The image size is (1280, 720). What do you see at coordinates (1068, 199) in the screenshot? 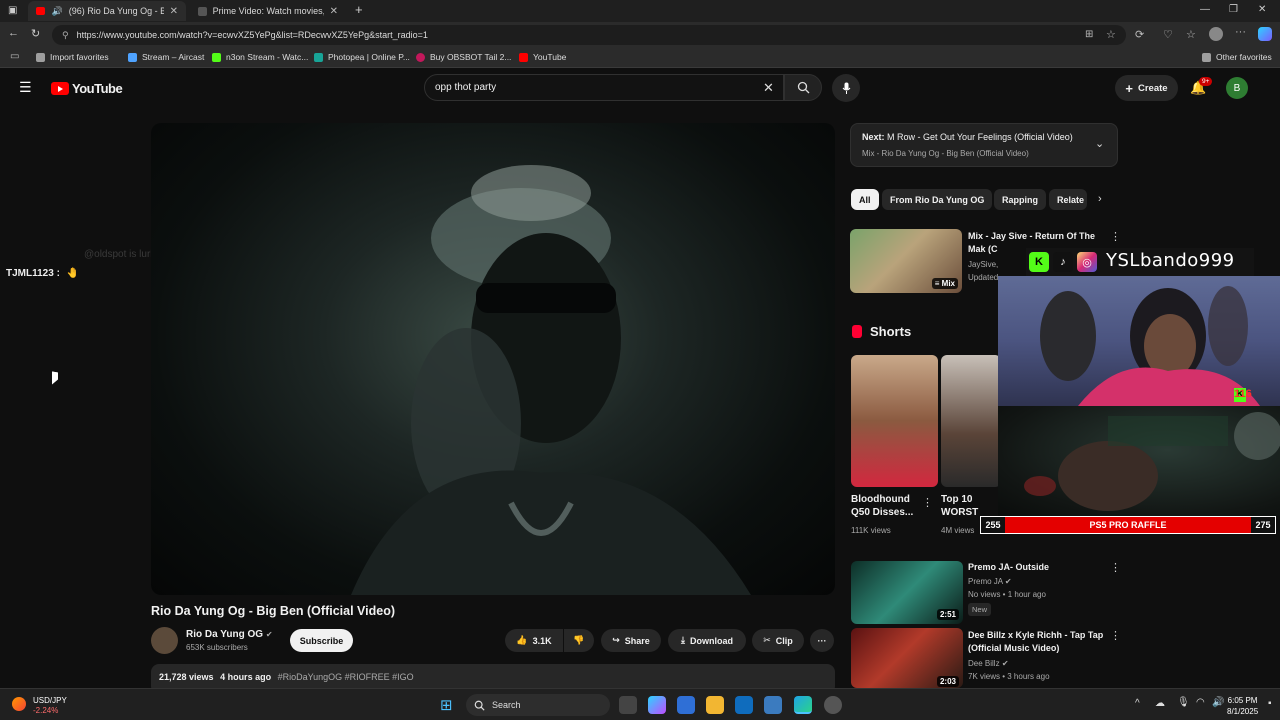
I see `chip-related: Relate` at bounding box center [1068, 199].